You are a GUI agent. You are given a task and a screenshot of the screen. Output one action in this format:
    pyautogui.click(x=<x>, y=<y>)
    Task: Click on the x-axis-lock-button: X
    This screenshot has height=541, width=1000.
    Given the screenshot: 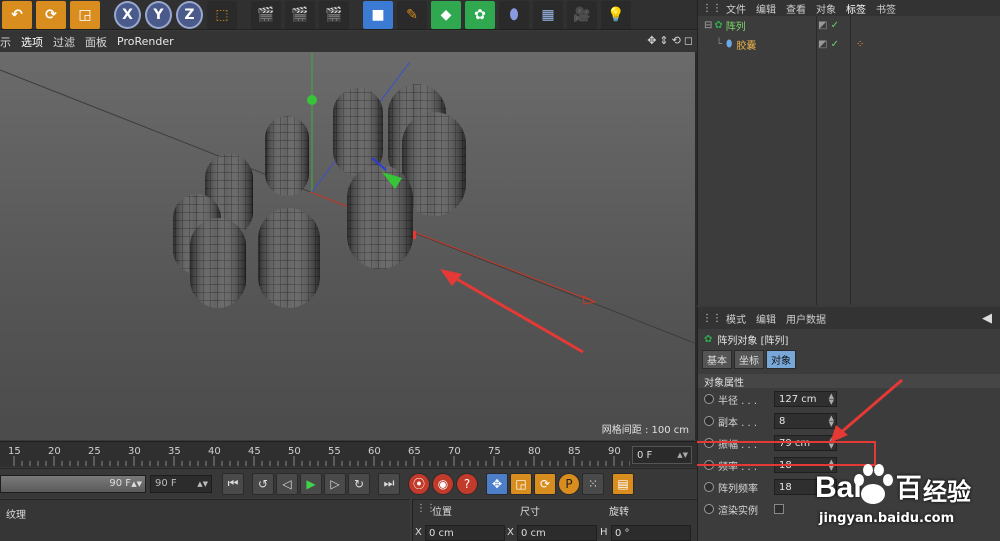 What is the action you would take?
    pyautogui.click(x=127, y=14)
    